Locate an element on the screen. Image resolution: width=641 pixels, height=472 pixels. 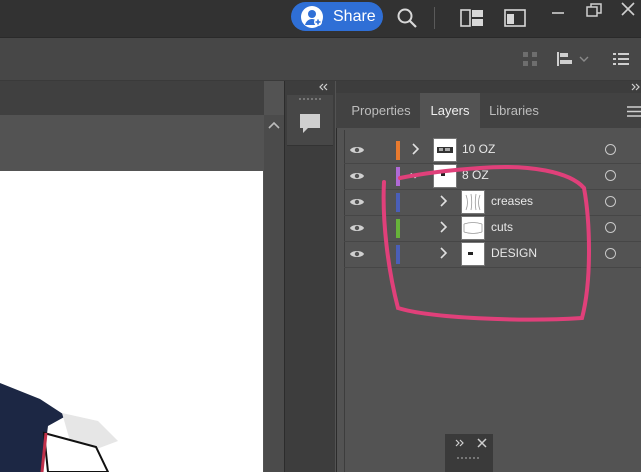
vertical-scrollbar is located at coordinates (274, 293).